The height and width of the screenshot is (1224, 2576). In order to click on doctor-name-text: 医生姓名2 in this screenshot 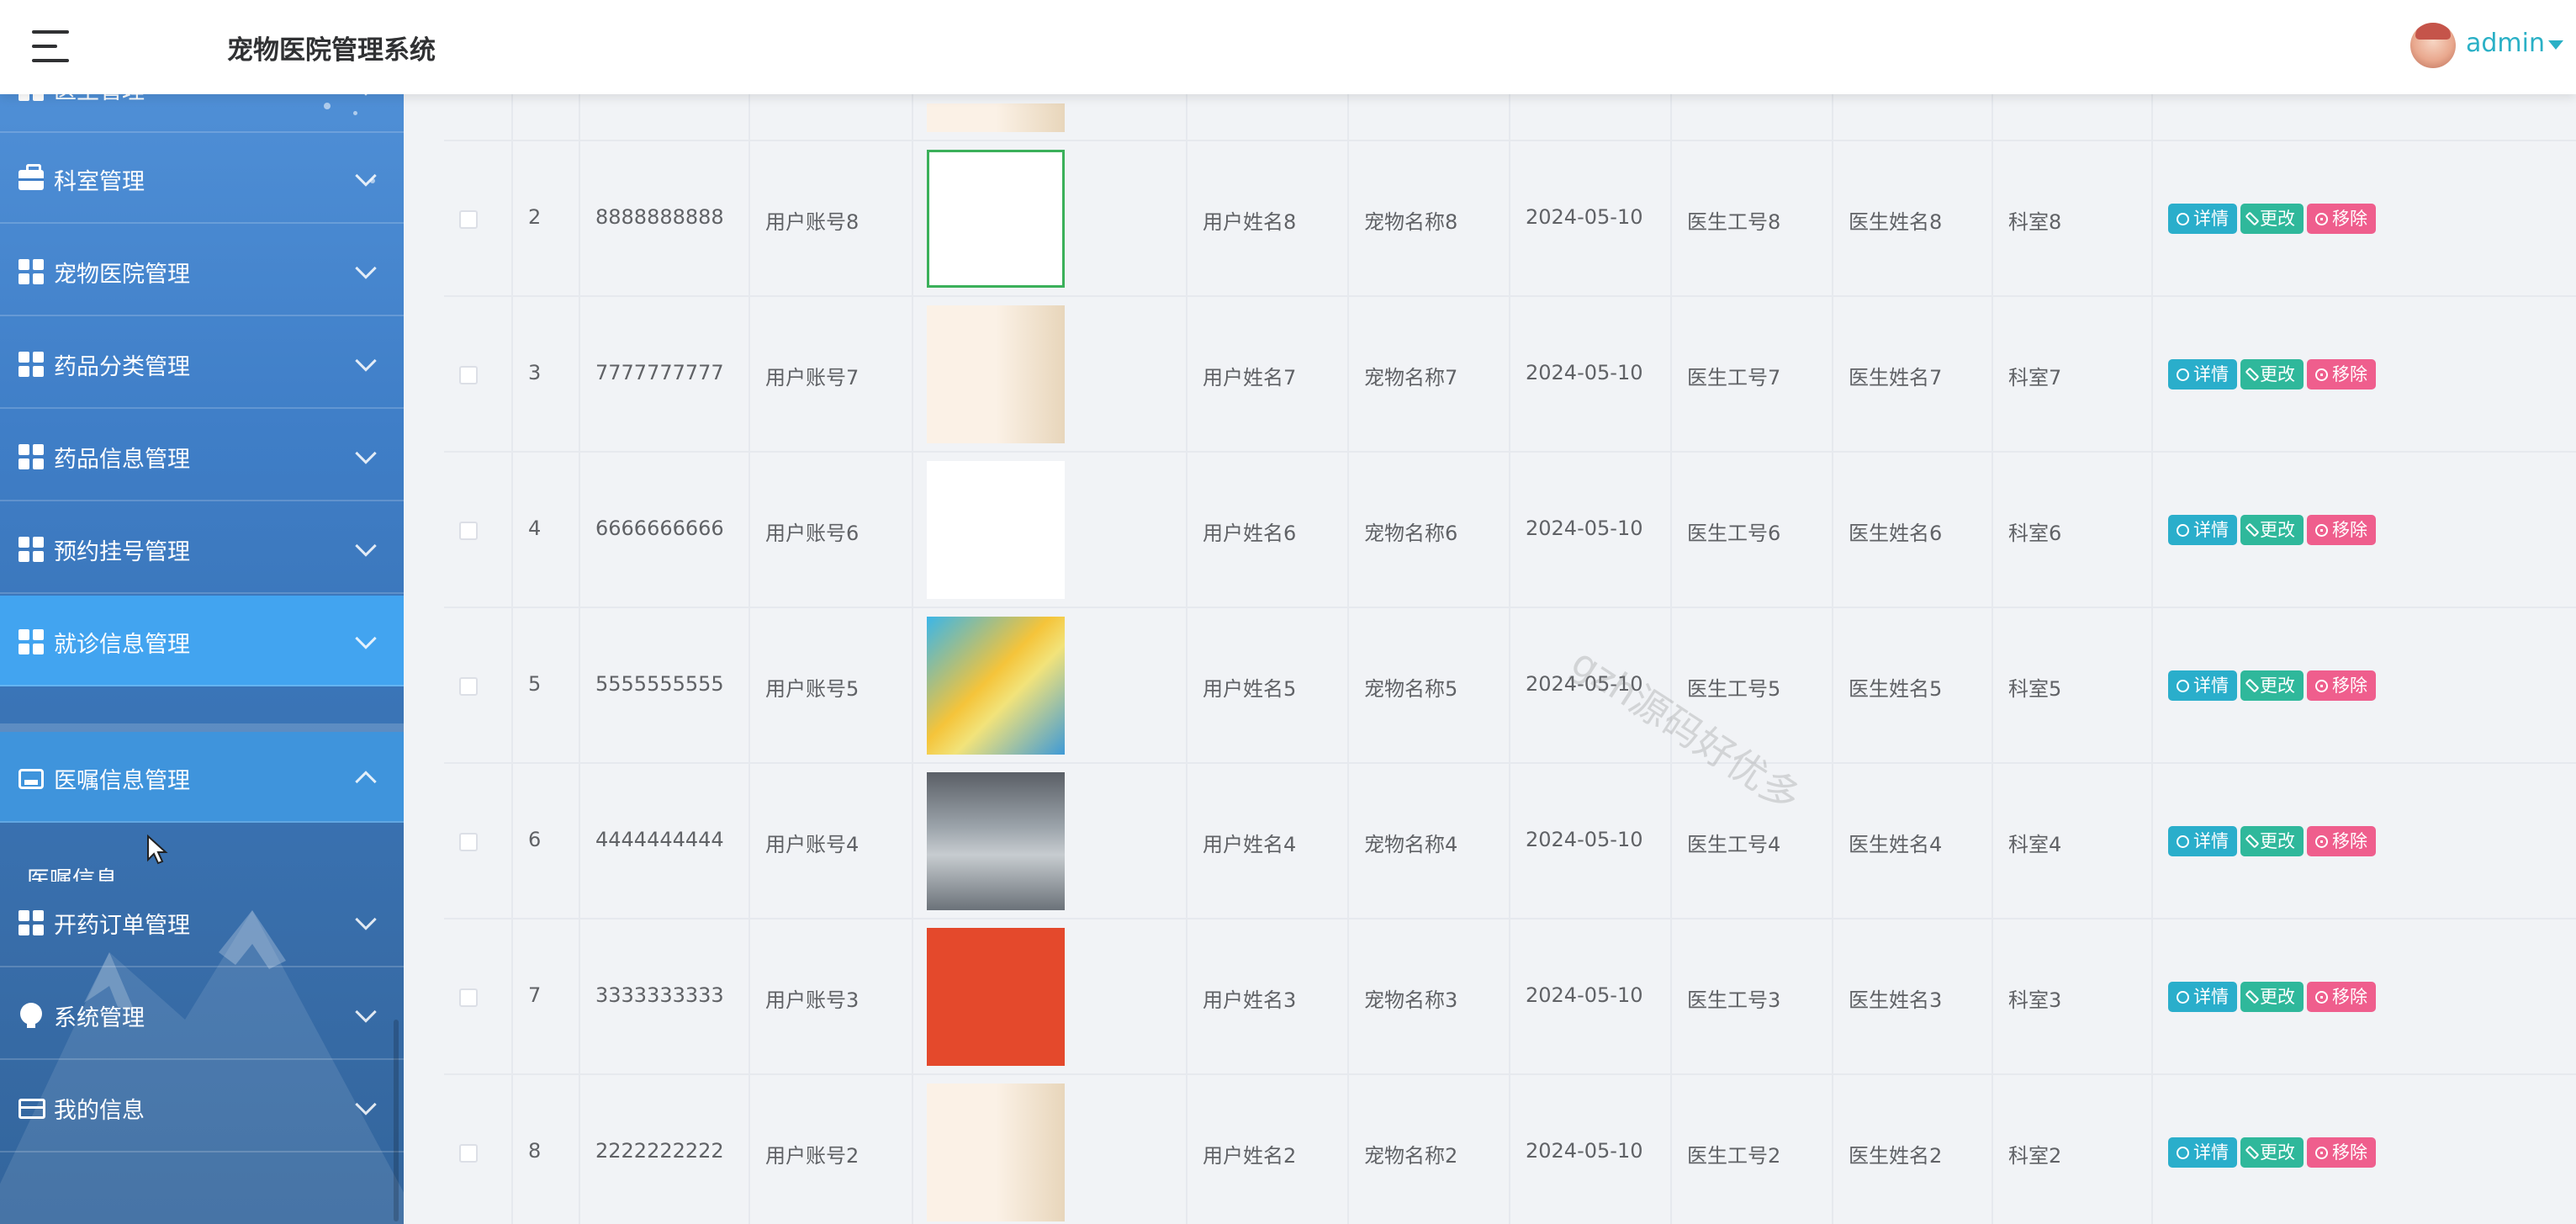, I will do `click(1896, 1156)`.